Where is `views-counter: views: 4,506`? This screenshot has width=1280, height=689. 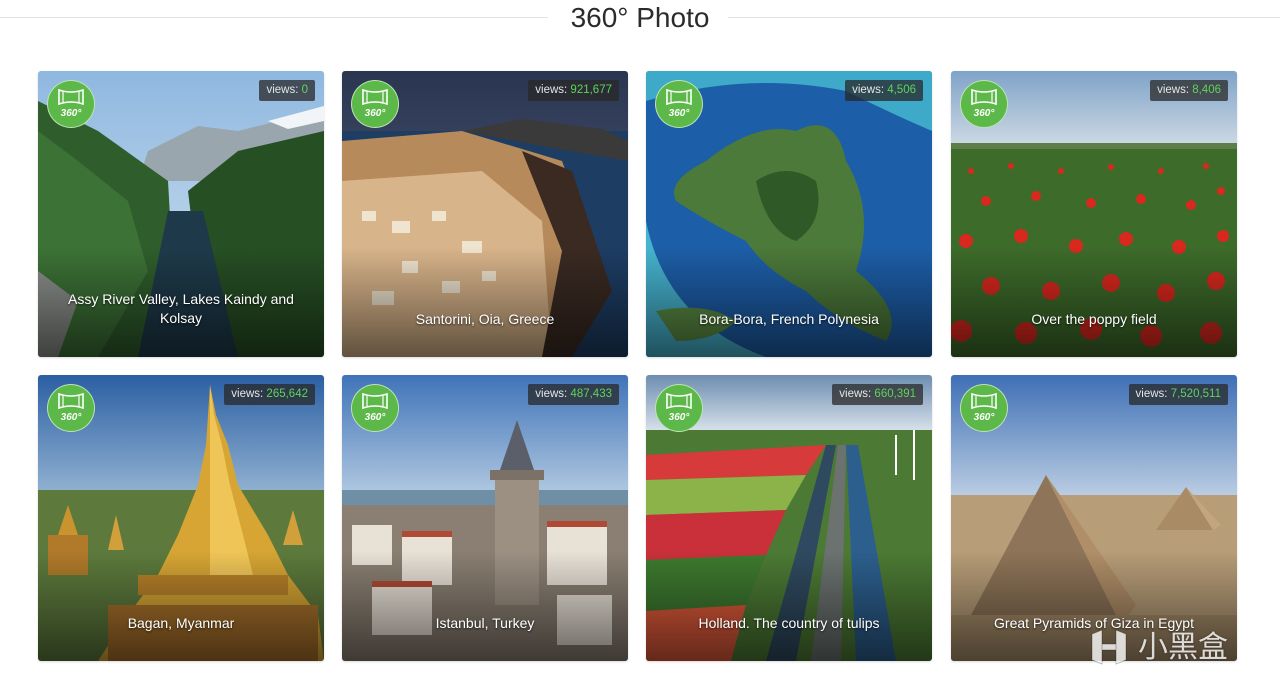 views-counter: views: 4,506 is located at coordinates (884, 90).